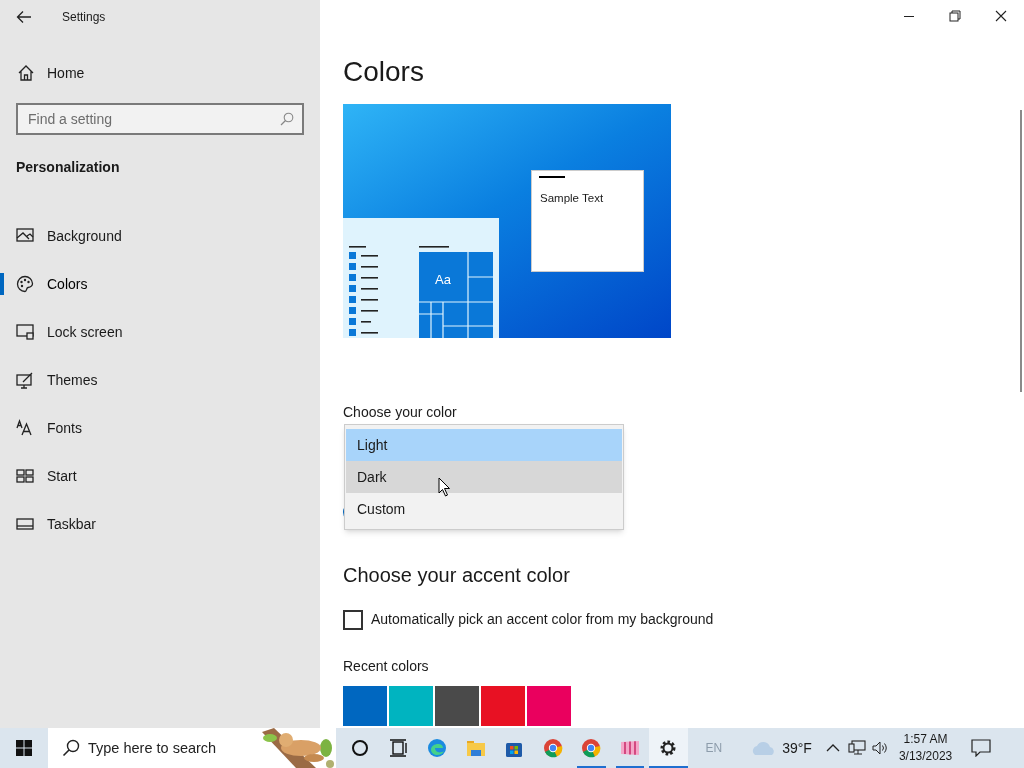  What do you see at coordinates (160, 380) in the screenshot?
I see `sidebar-item: Themes` at bounding box center [160, 380].